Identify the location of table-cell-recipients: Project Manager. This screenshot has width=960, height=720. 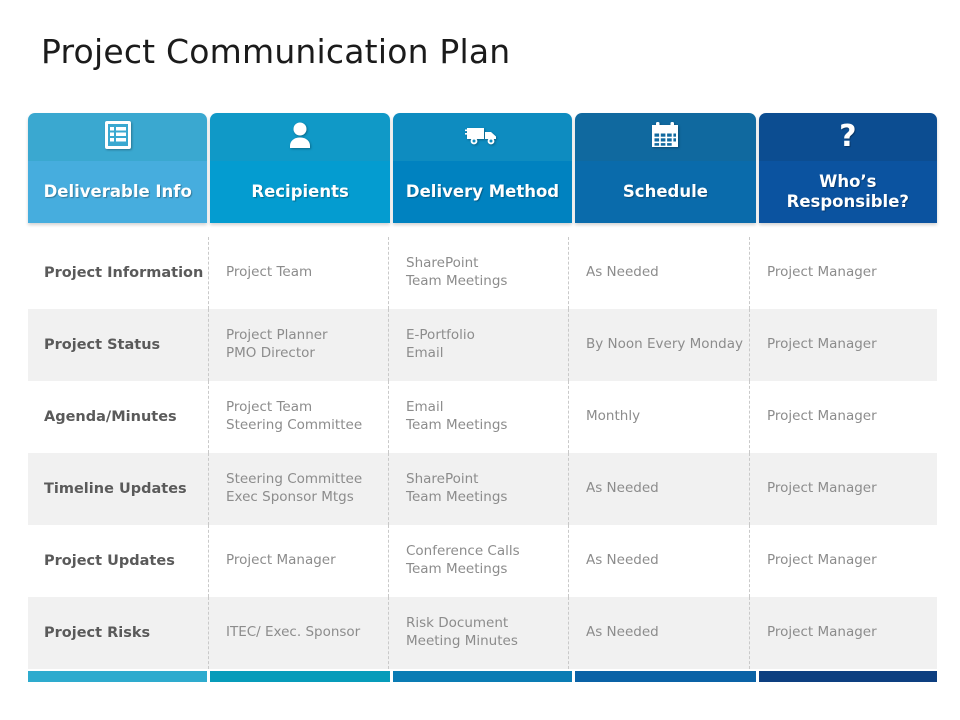
(298, 561).